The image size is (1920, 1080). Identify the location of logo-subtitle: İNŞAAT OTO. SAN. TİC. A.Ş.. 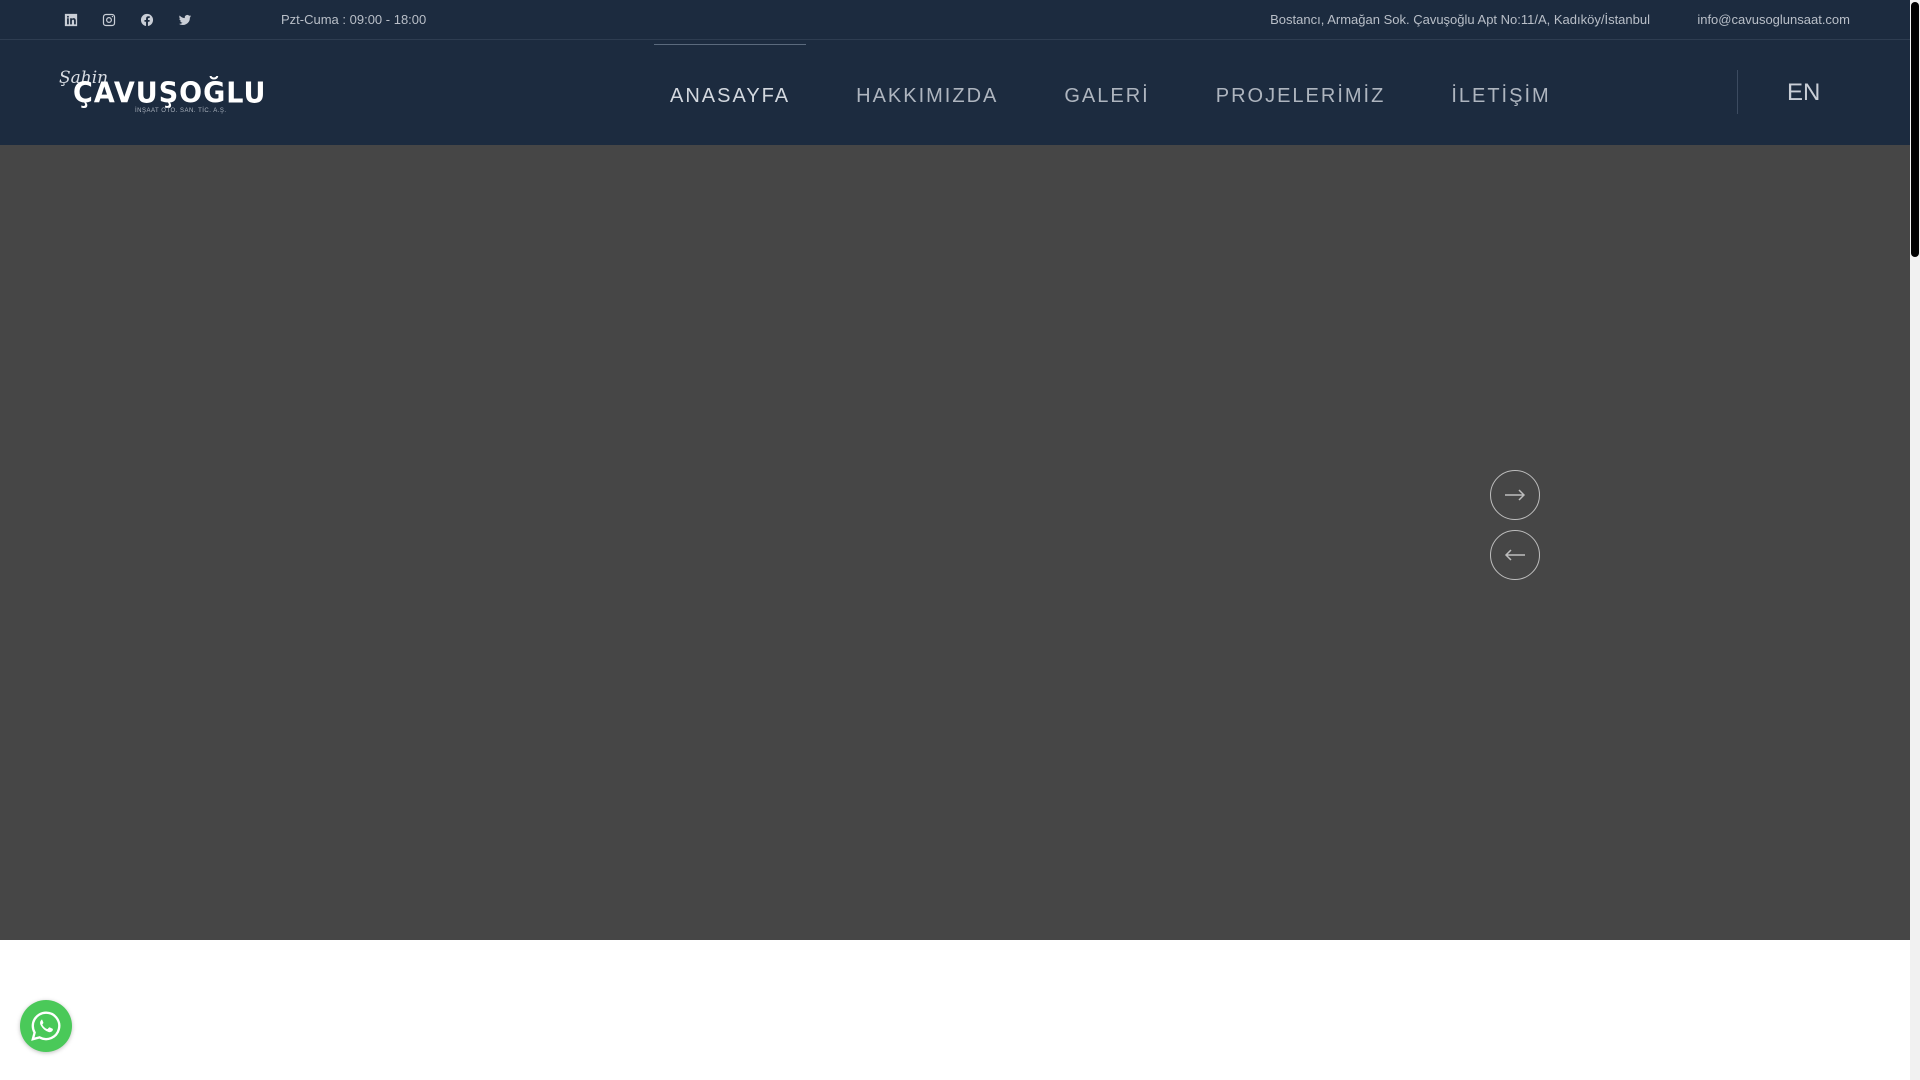
(181, 111).